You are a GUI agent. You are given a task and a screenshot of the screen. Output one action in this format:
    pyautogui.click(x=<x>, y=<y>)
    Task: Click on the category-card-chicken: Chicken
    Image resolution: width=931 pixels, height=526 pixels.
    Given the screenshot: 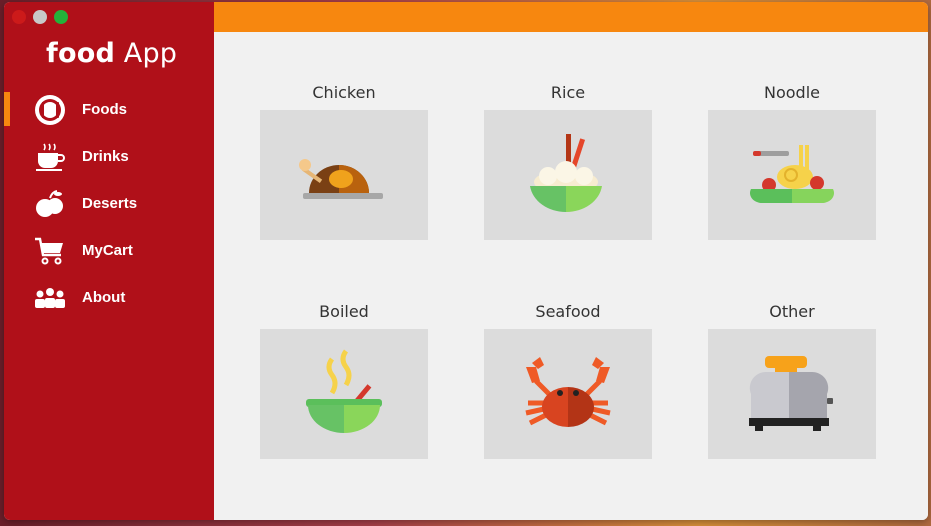 What is the action you would take?
    pyautogui.click(x=344, y=161)
    